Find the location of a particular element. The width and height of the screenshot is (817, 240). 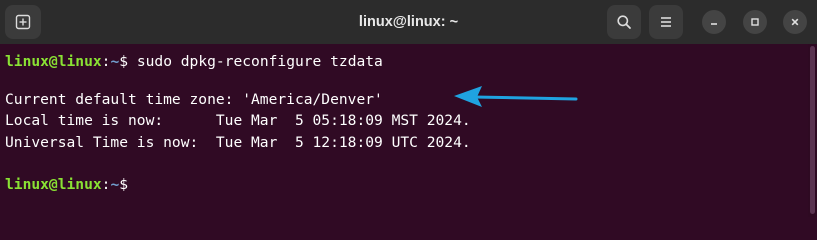

new-tab-button is located at coordinates (23, 22).